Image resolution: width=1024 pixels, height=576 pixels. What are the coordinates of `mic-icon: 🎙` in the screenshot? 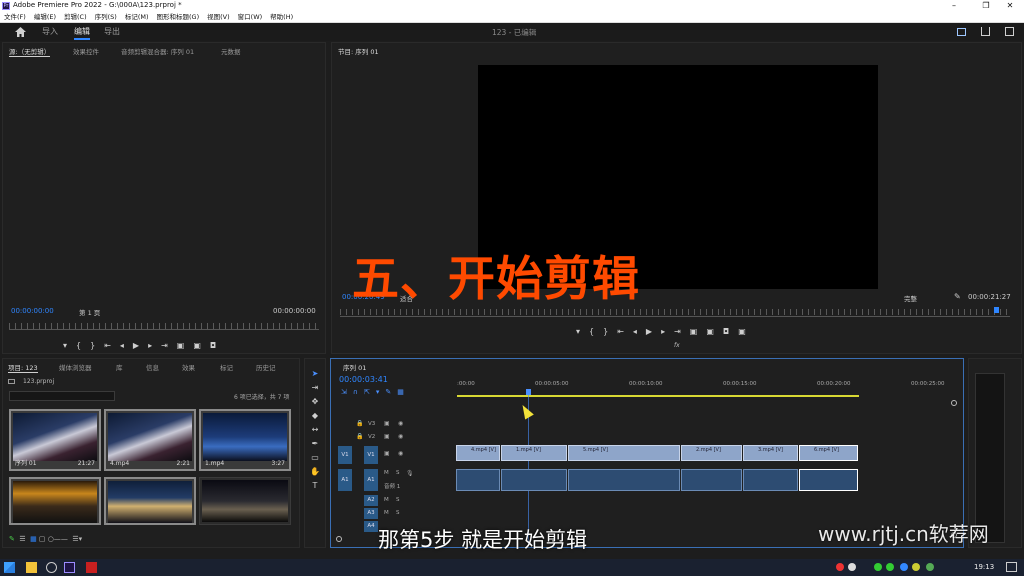 It's located at (410, 473).